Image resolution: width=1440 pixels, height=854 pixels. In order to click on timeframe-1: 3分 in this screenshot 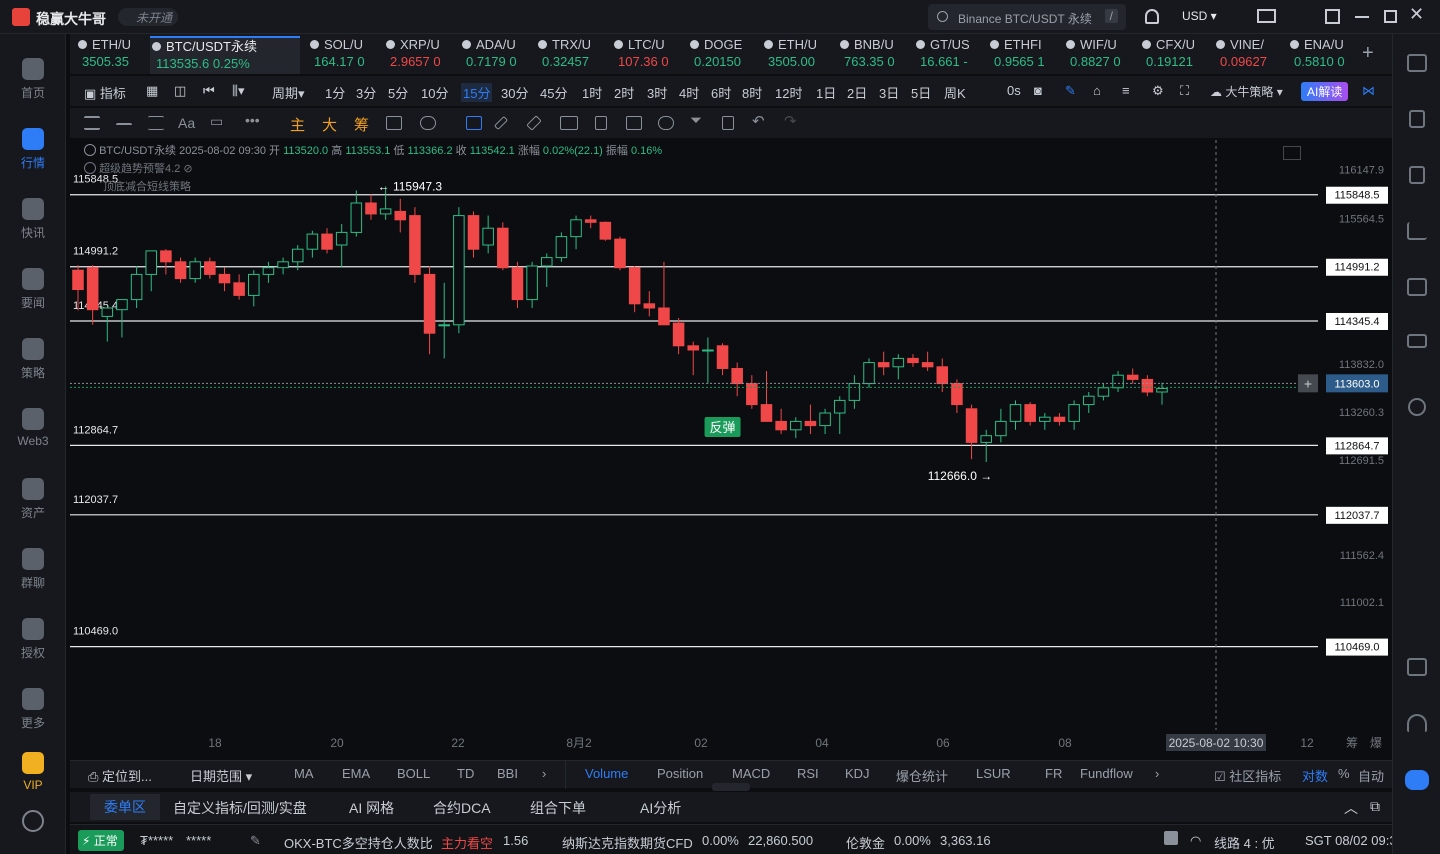, I will do `click(366, 92)`.